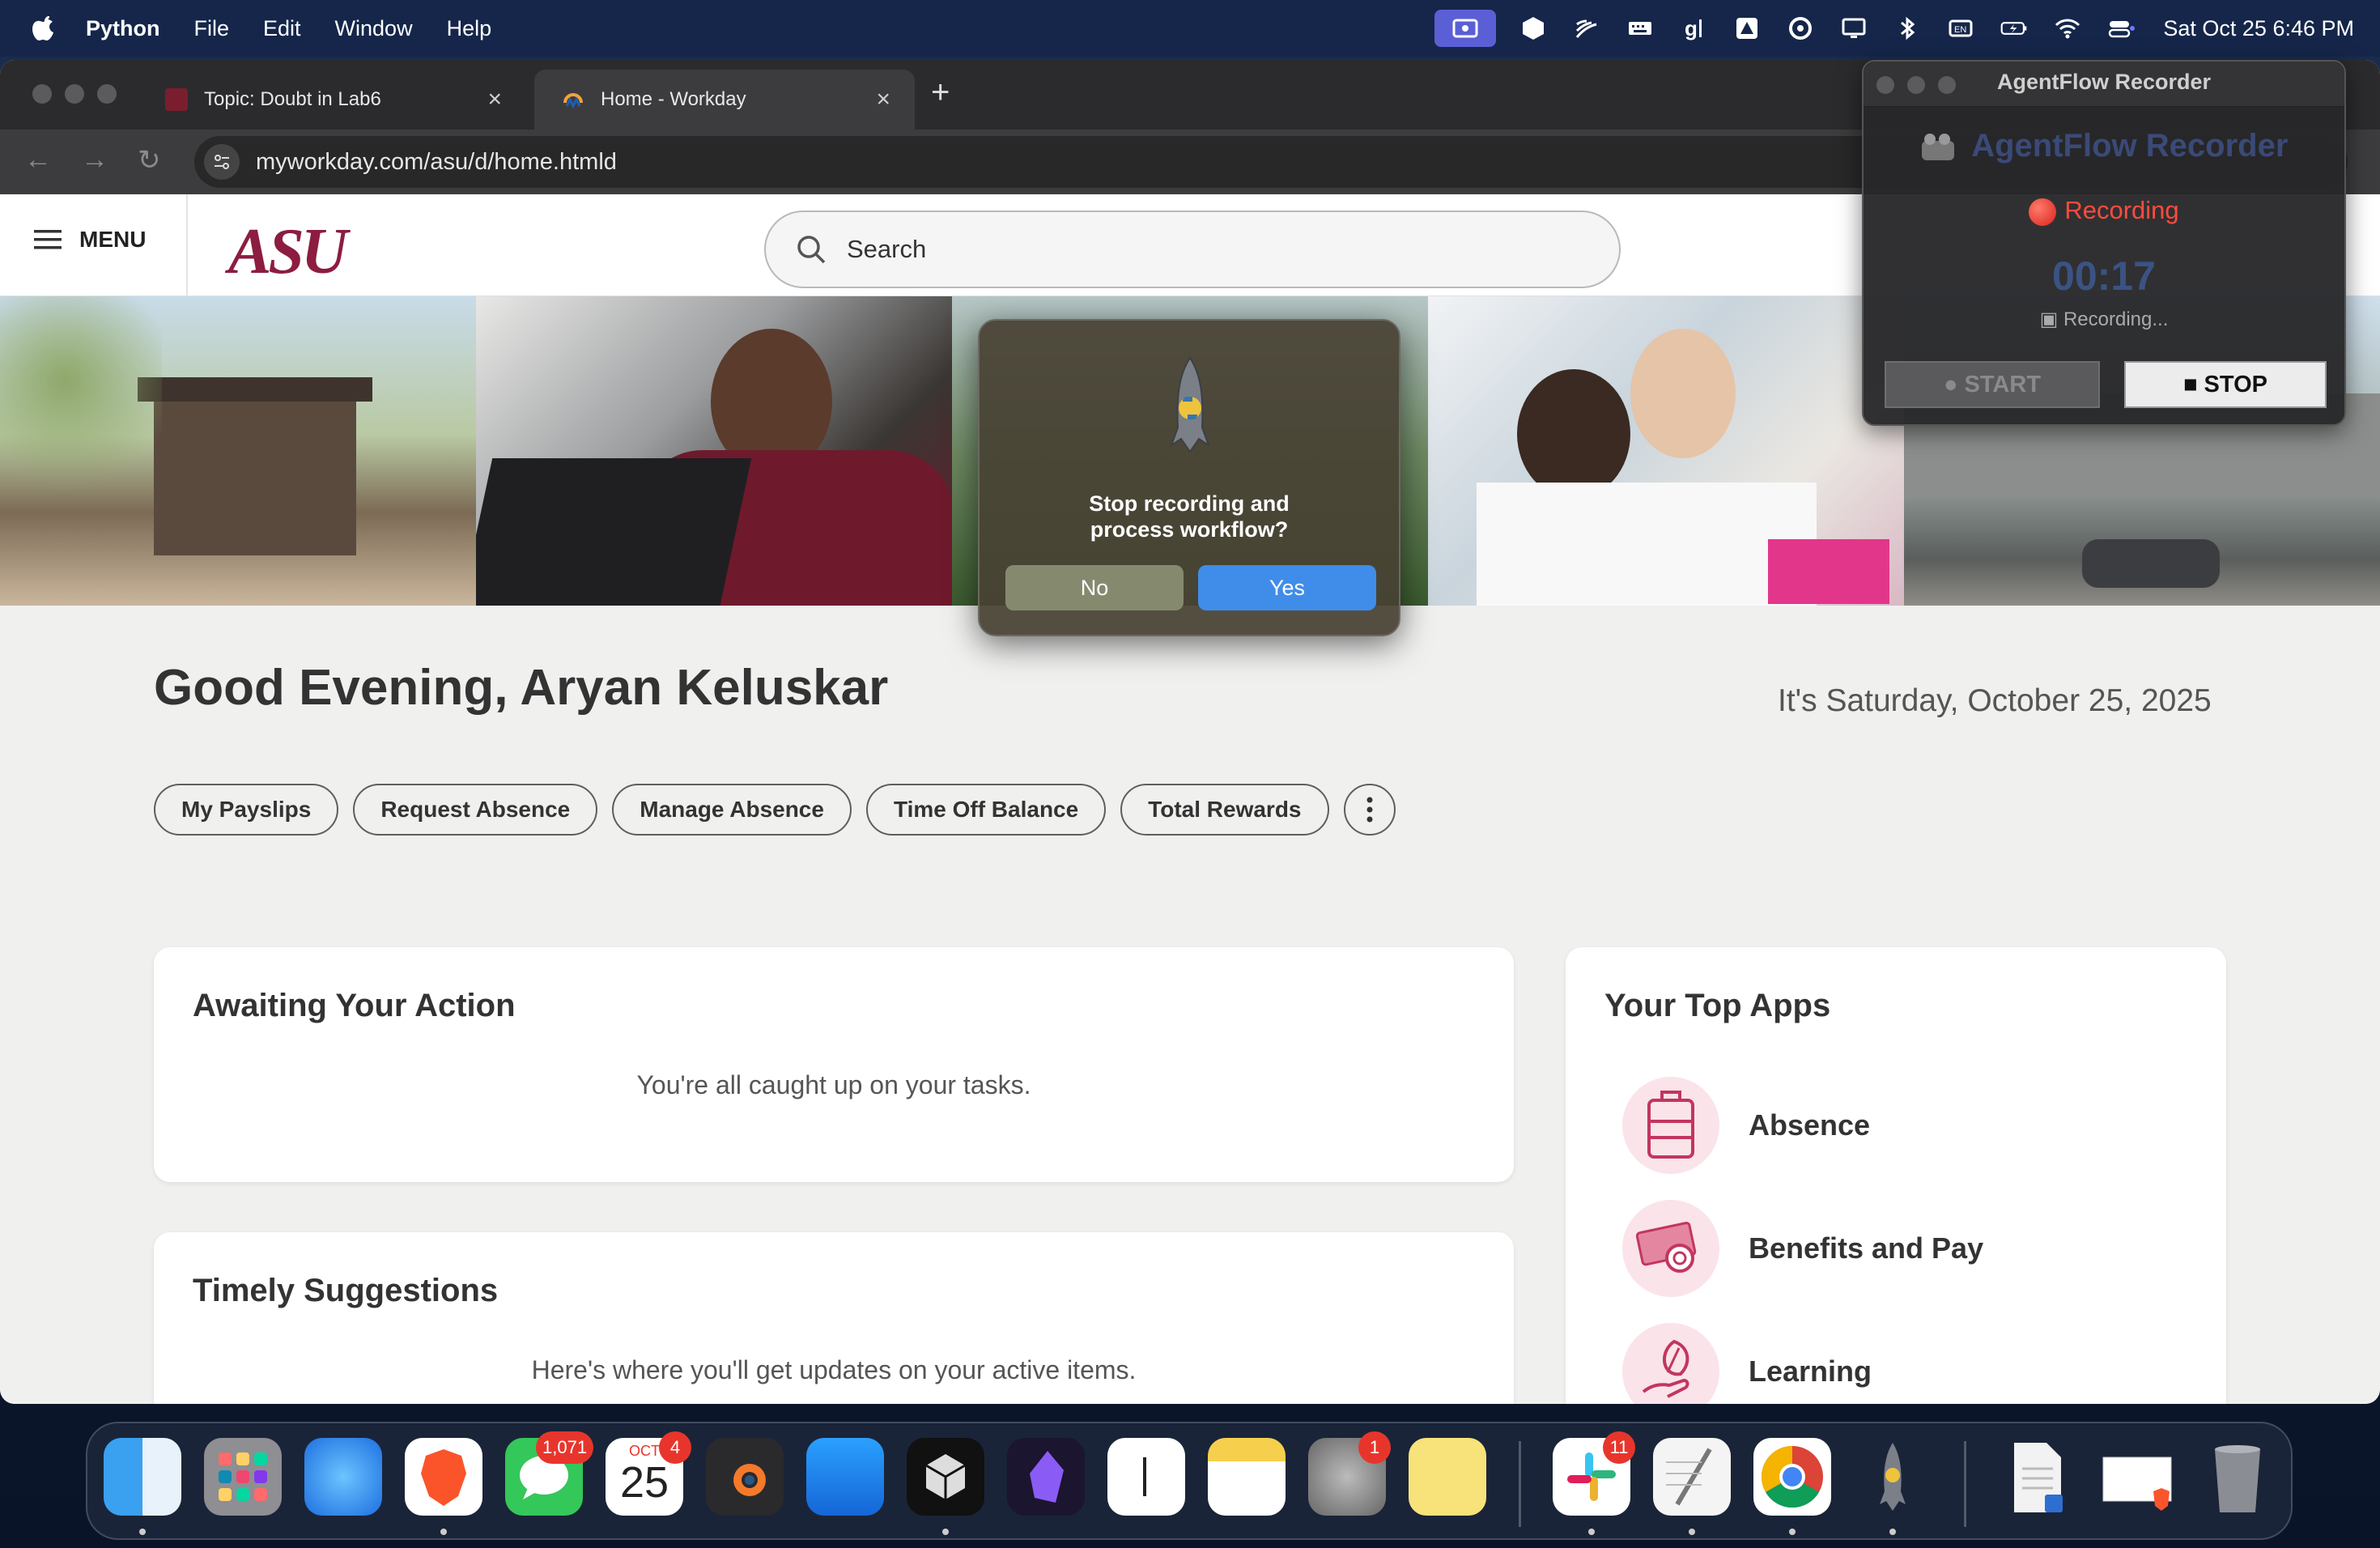 Image resolution: width=2380 pixels, height=1548 pixels. What do you see at coordinates (1587, 29) in the screenshot?
I see `feed-icon` at bounding box center [1587, 29].